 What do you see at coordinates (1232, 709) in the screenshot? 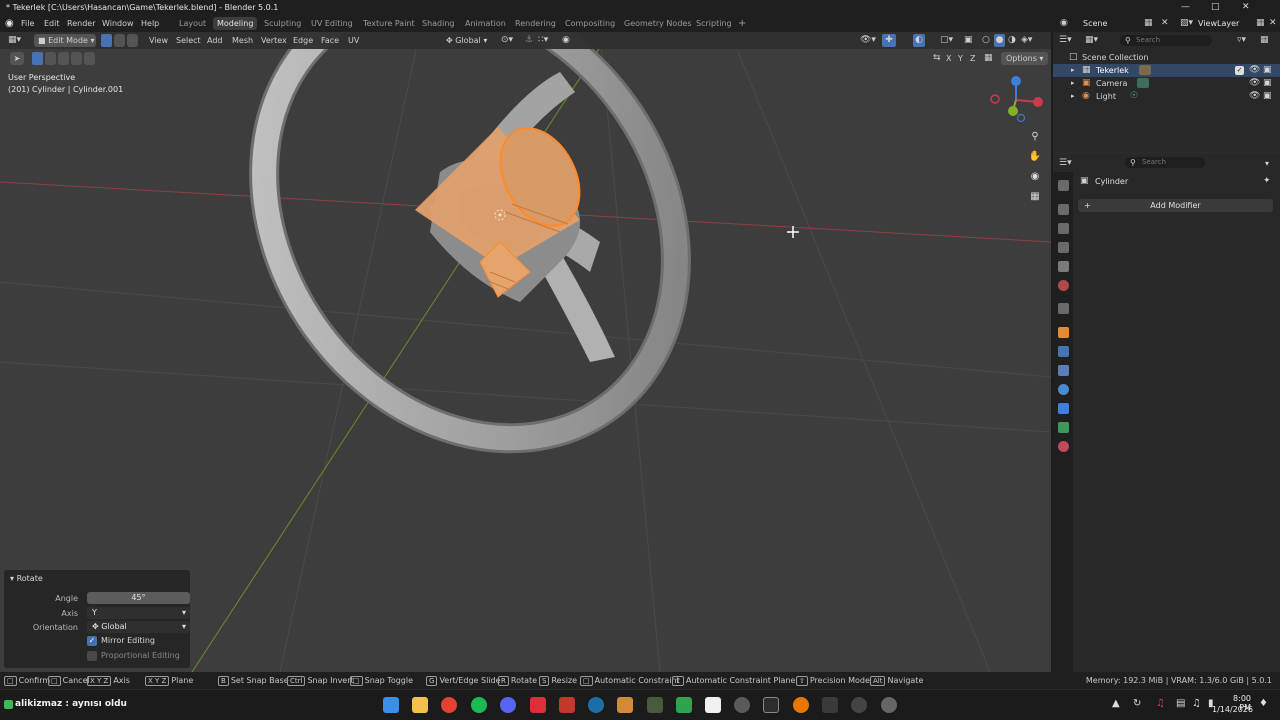
I see `clock-date: 1/14/2026` at bounding box center [1232, 709].